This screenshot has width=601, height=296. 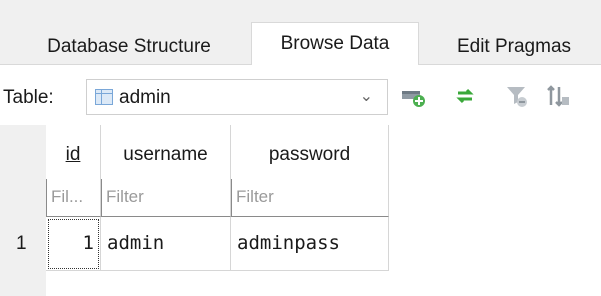 I want to click on clear-filters-icon, so click(x=517, y=97).